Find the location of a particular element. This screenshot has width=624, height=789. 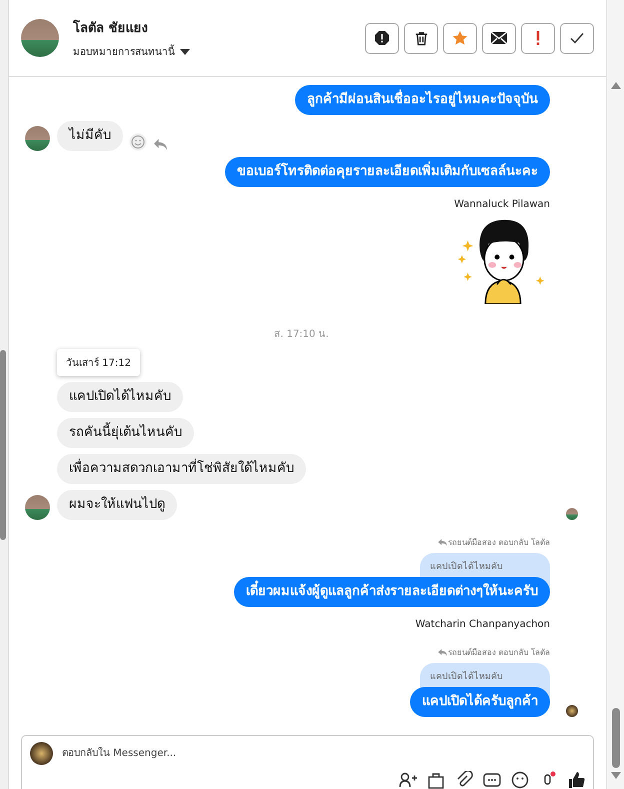

page-avatar is located at coordinates (41, 753).